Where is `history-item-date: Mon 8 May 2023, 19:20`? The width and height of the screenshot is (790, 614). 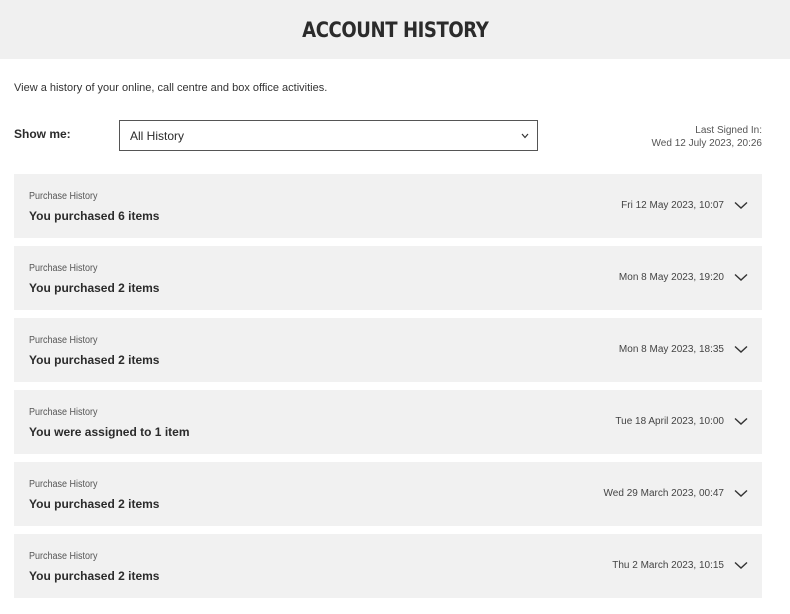
history-item-date: Mon 8 May 2023, 19:20 is located at coordinates (671, 277).